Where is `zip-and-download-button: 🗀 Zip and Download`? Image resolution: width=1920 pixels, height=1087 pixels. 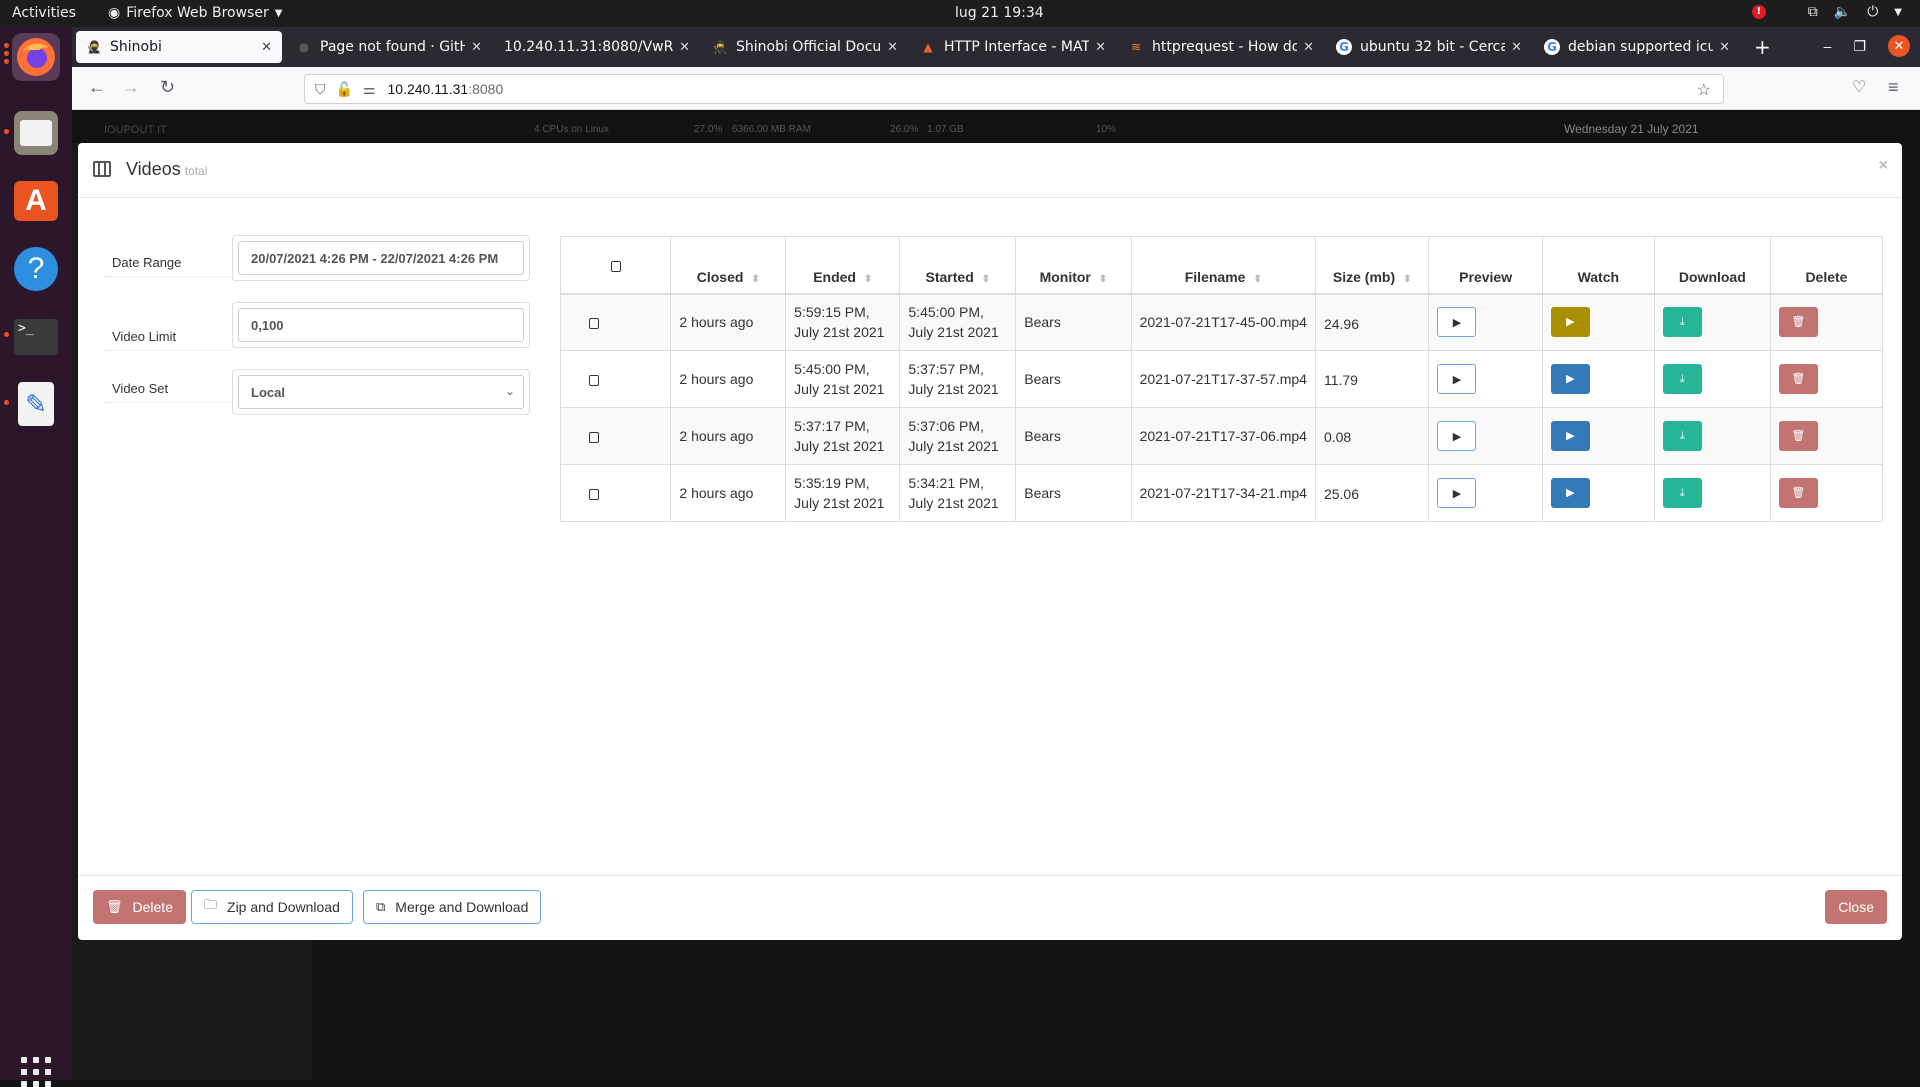
zip-and-download-button: 🗀 Zip and Download is located at coordinates (272, 907).